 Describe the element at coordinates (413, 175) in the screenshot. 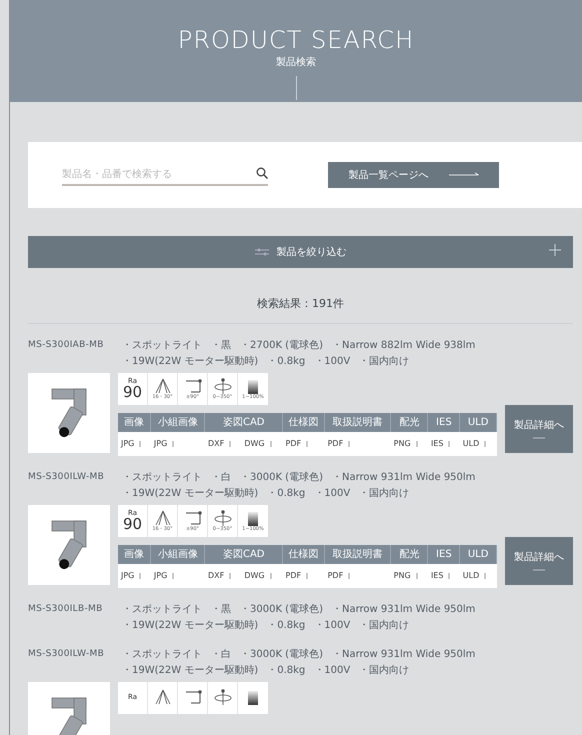

I see `product-list-button: 製品一覧ページへ` at that location.